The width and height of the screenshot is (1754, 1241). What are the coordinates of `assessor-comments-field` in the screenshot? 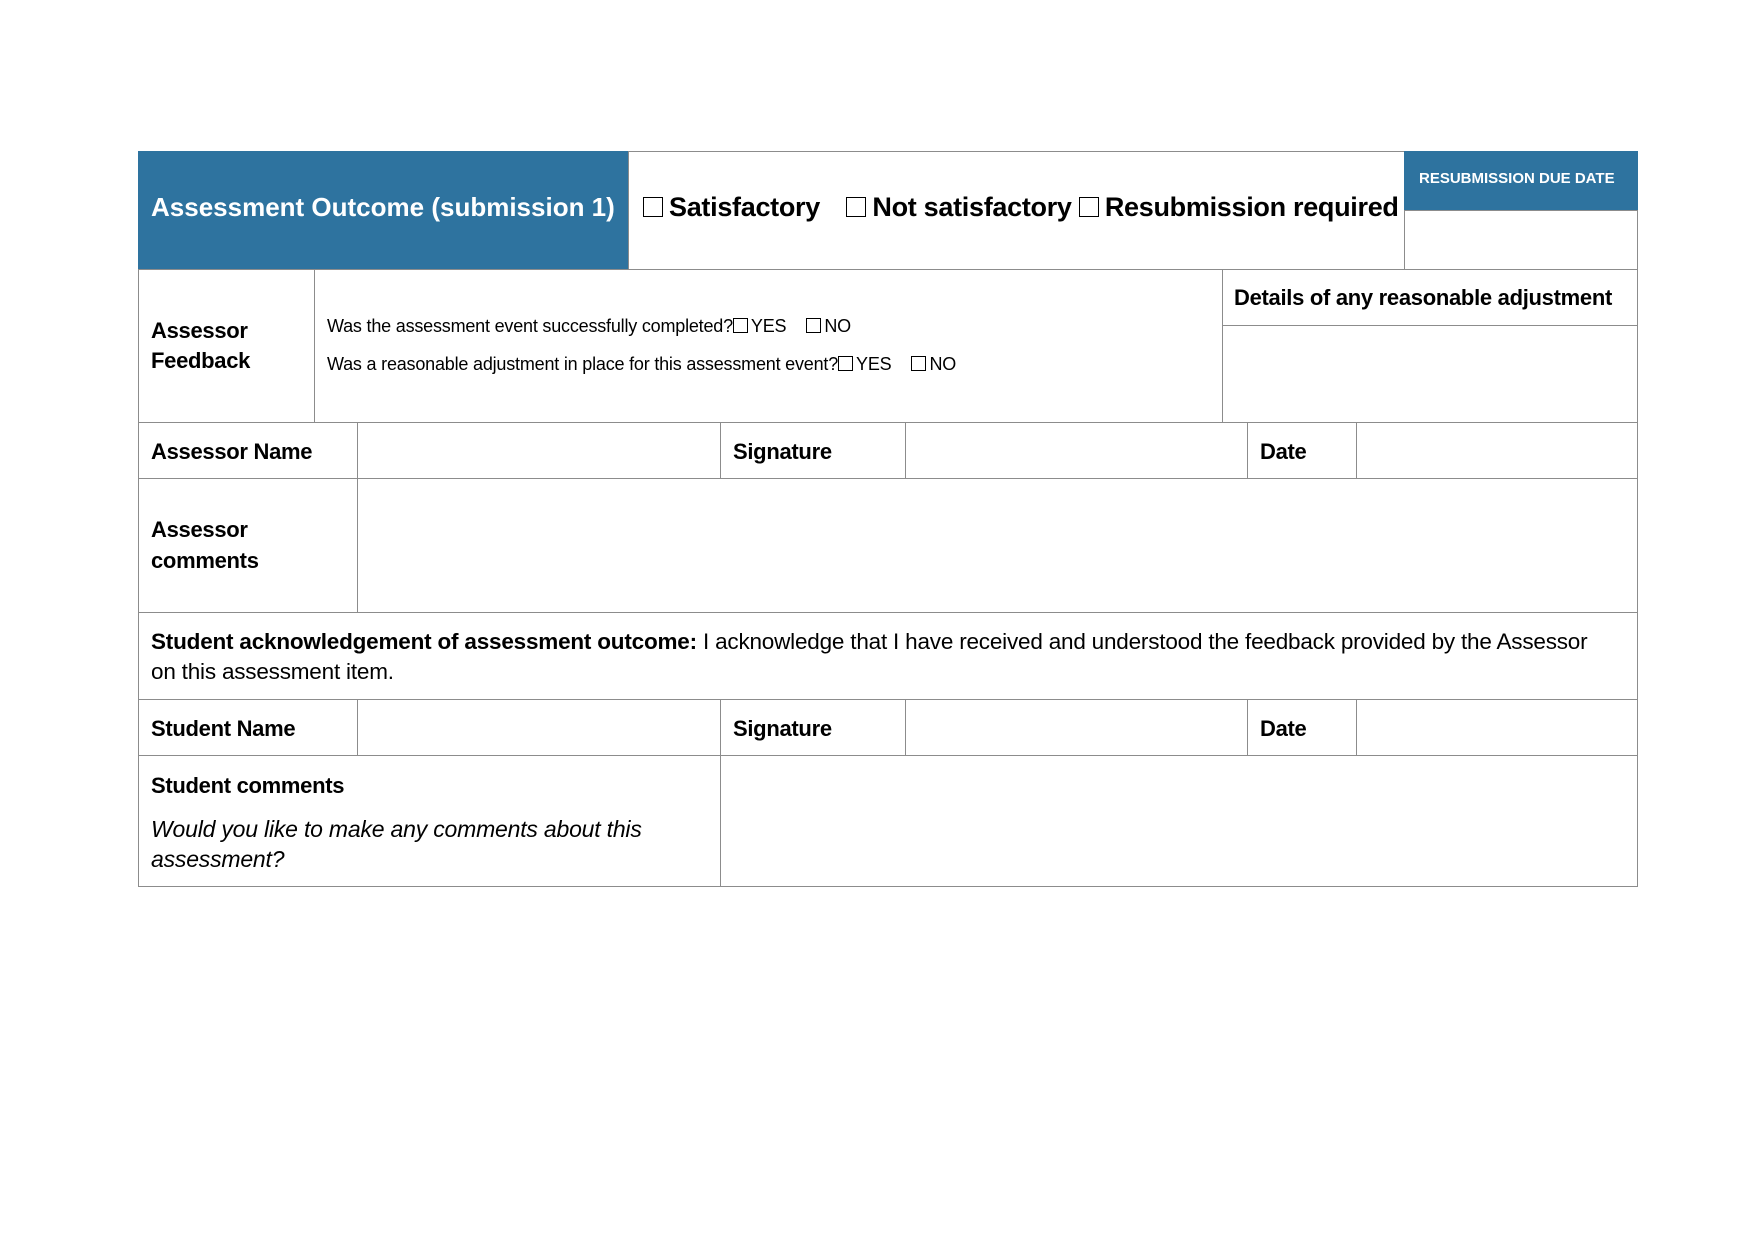 It's located at (997, 545).